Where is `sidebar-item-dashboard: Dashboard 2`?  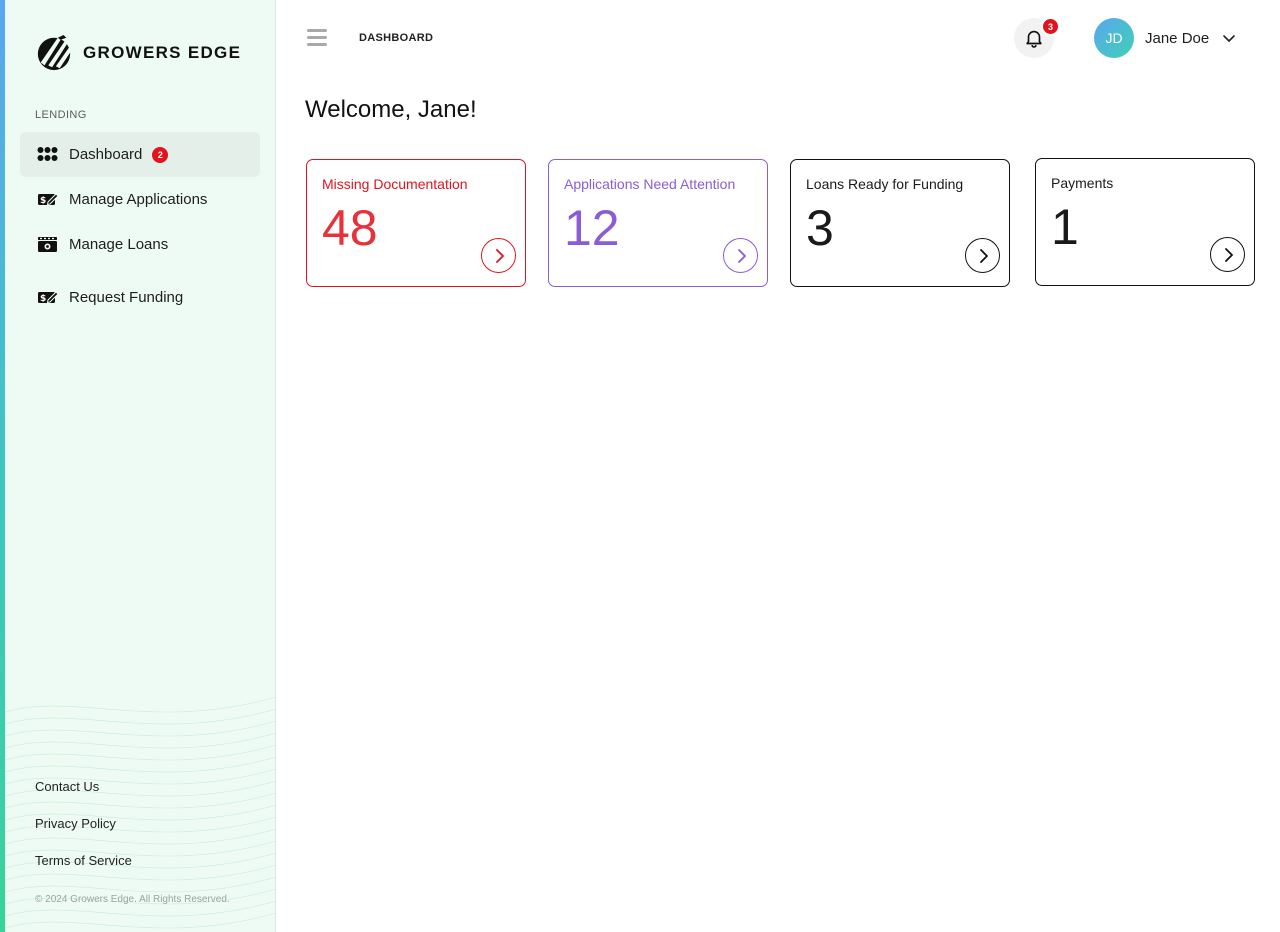 sidebar-item-dashboard: Dashboard 2 is located at coordinates (140, 154).